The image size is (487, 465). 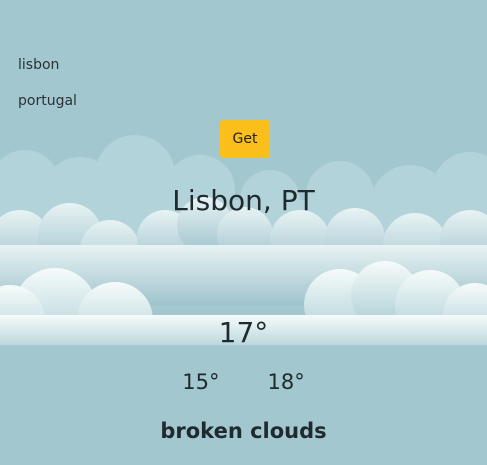 I want to click on get-weather-button: Get, so click(x=245, y=139).